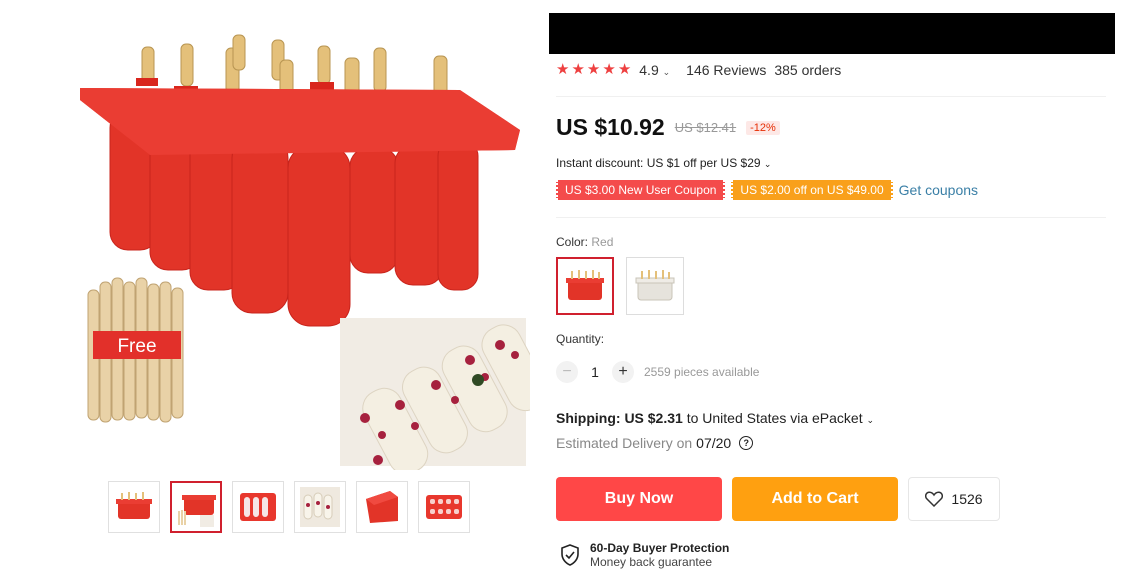 Image resolution: width=1131 pixels, height=578 pixels. What do you see at coordinates (658, 163) in the screenshot?
I see `instant-discount-text: Instant discount: US $1 off per US $29` at bounding box center [658, 163].